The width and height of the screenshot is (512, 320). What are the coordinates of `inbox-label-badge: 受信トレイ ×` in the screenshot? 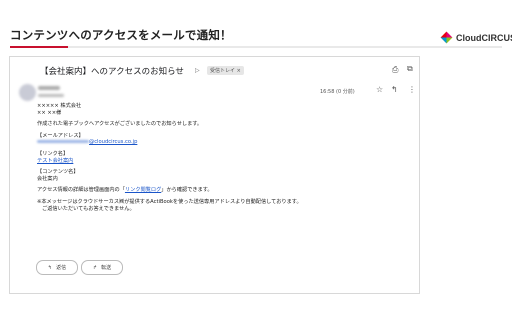 It's located at (225, 70).